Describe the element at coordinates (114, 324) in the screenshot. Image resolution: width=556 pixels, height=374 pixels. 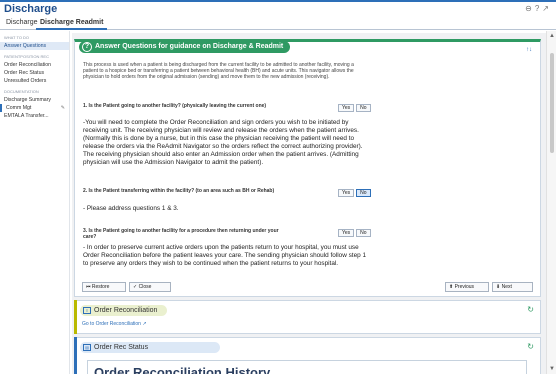
I see `go-to-order-reconciliation-link: Go to Order Reconciliation ↗` at that location.